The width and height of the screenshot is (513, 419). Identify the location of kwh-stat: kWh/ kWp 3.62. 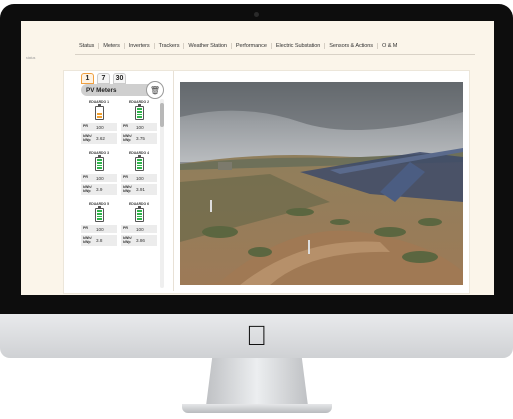
(99, 138).